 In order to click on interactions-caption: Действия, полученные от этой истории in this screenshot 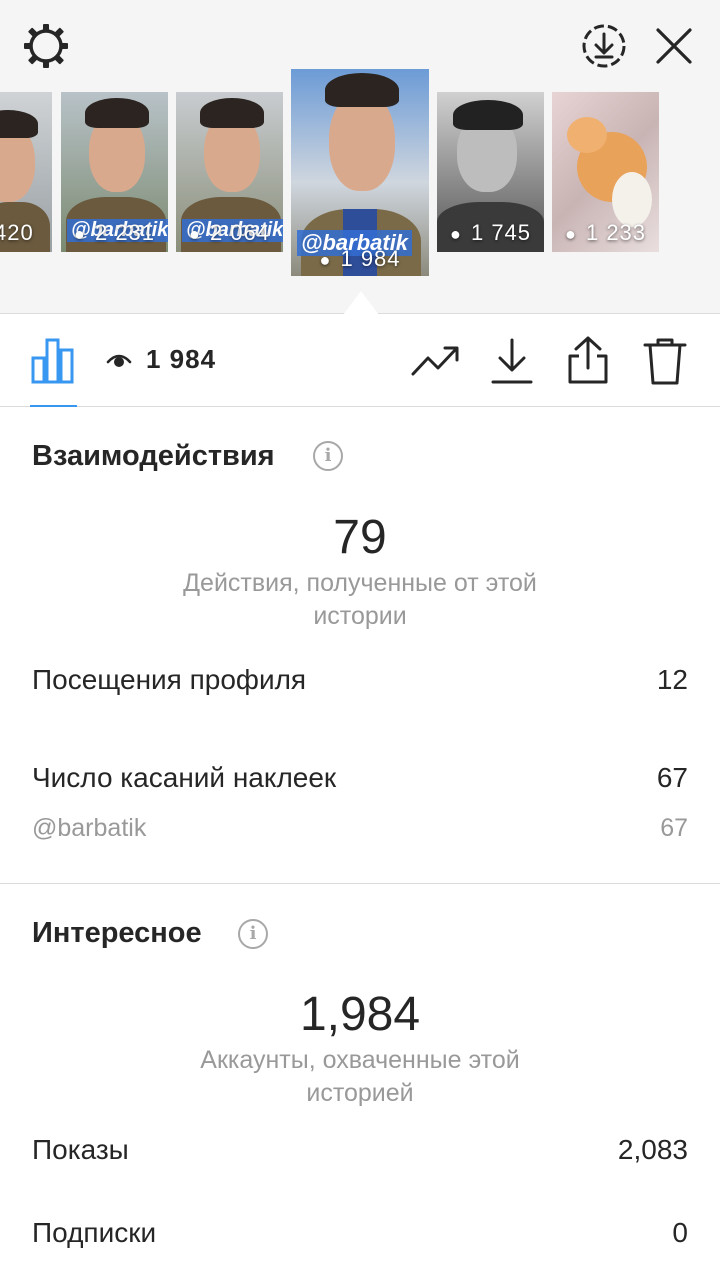, I will do `click(360, 599)`.